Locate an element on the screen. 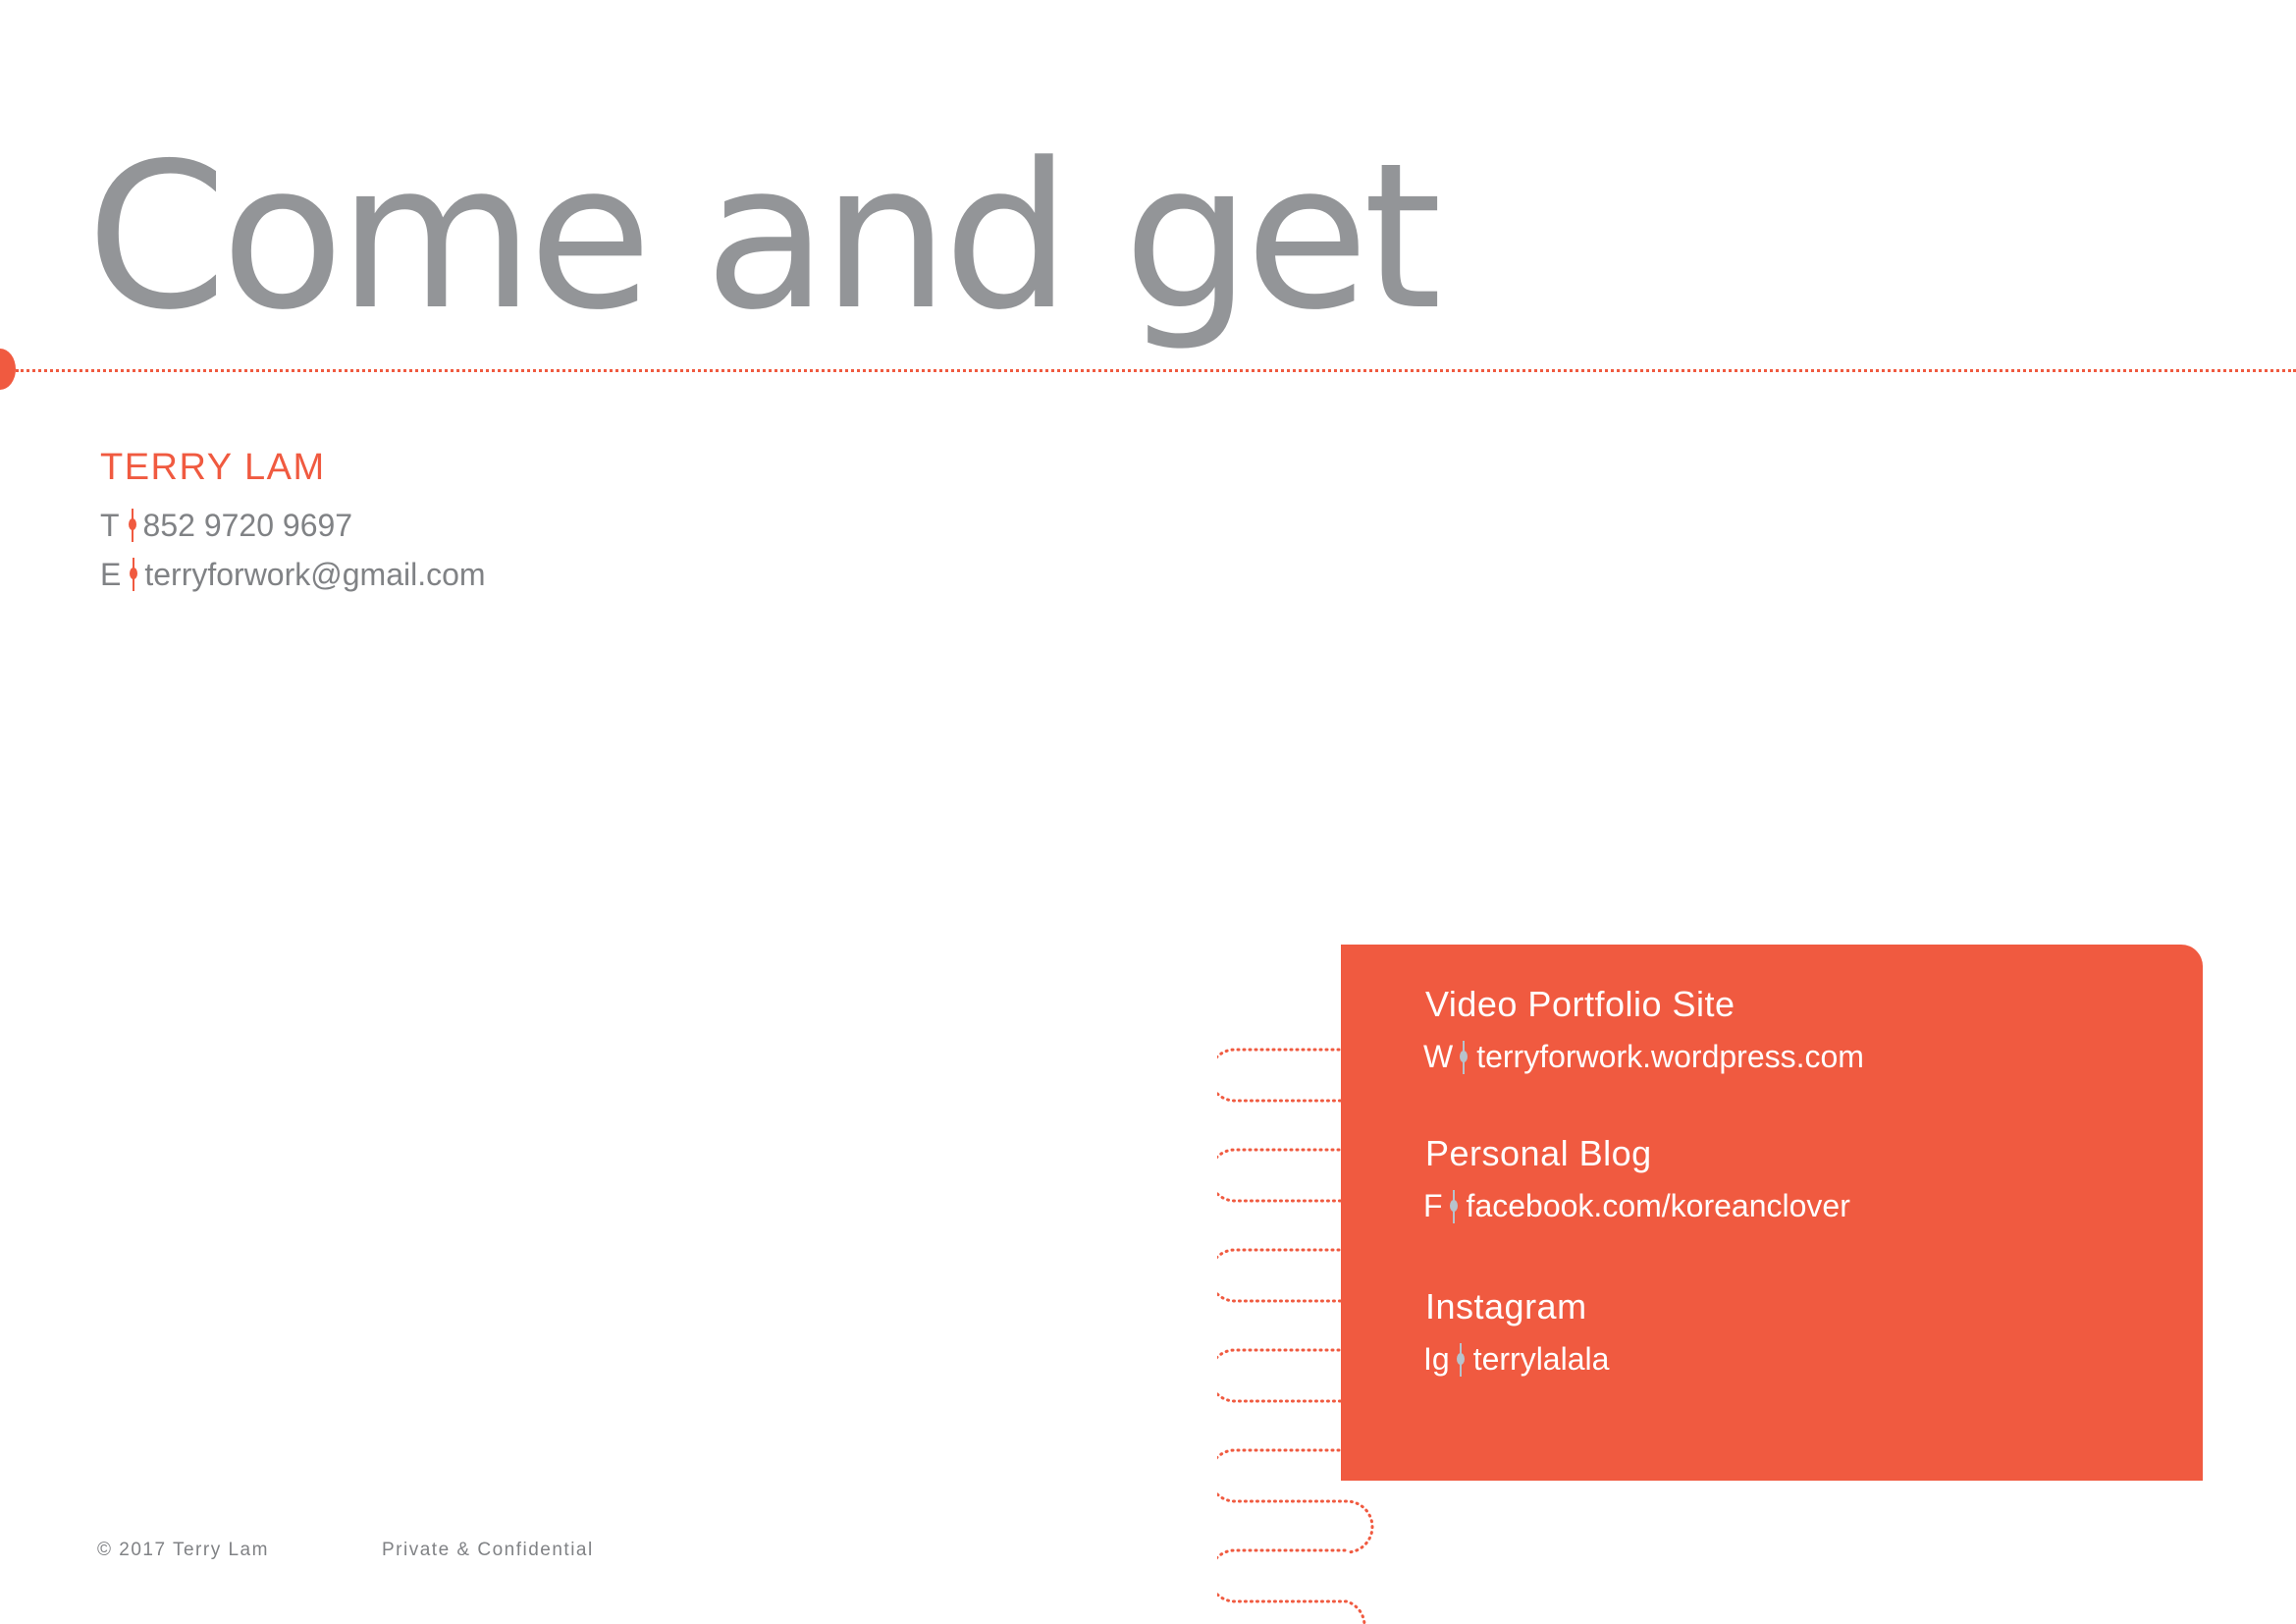 The height and width of the screenshot is (1624, 2296). video-portfolio-title: Video Portfolio Site is located at coordinates (1580, 1004).